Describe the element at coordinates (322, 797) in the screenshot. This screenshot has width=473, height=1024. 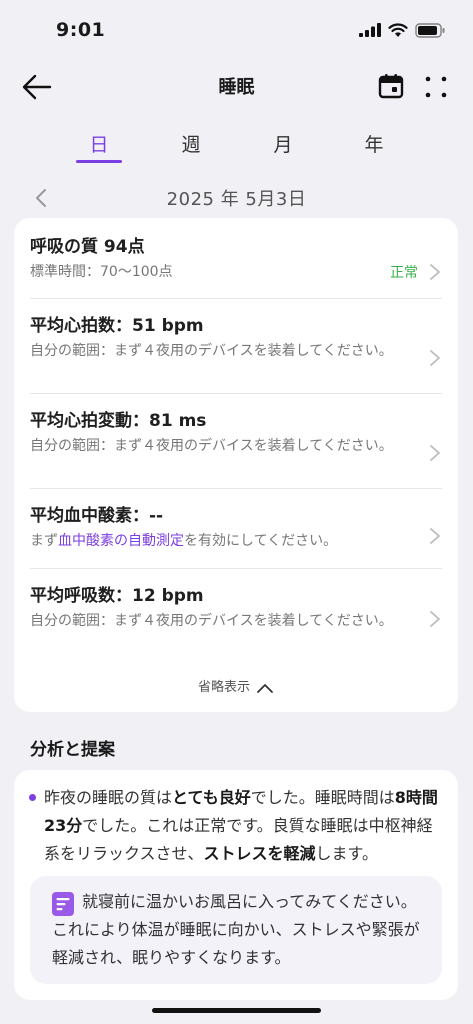
I see `text-part: でした。睡眠時間は` at that location.